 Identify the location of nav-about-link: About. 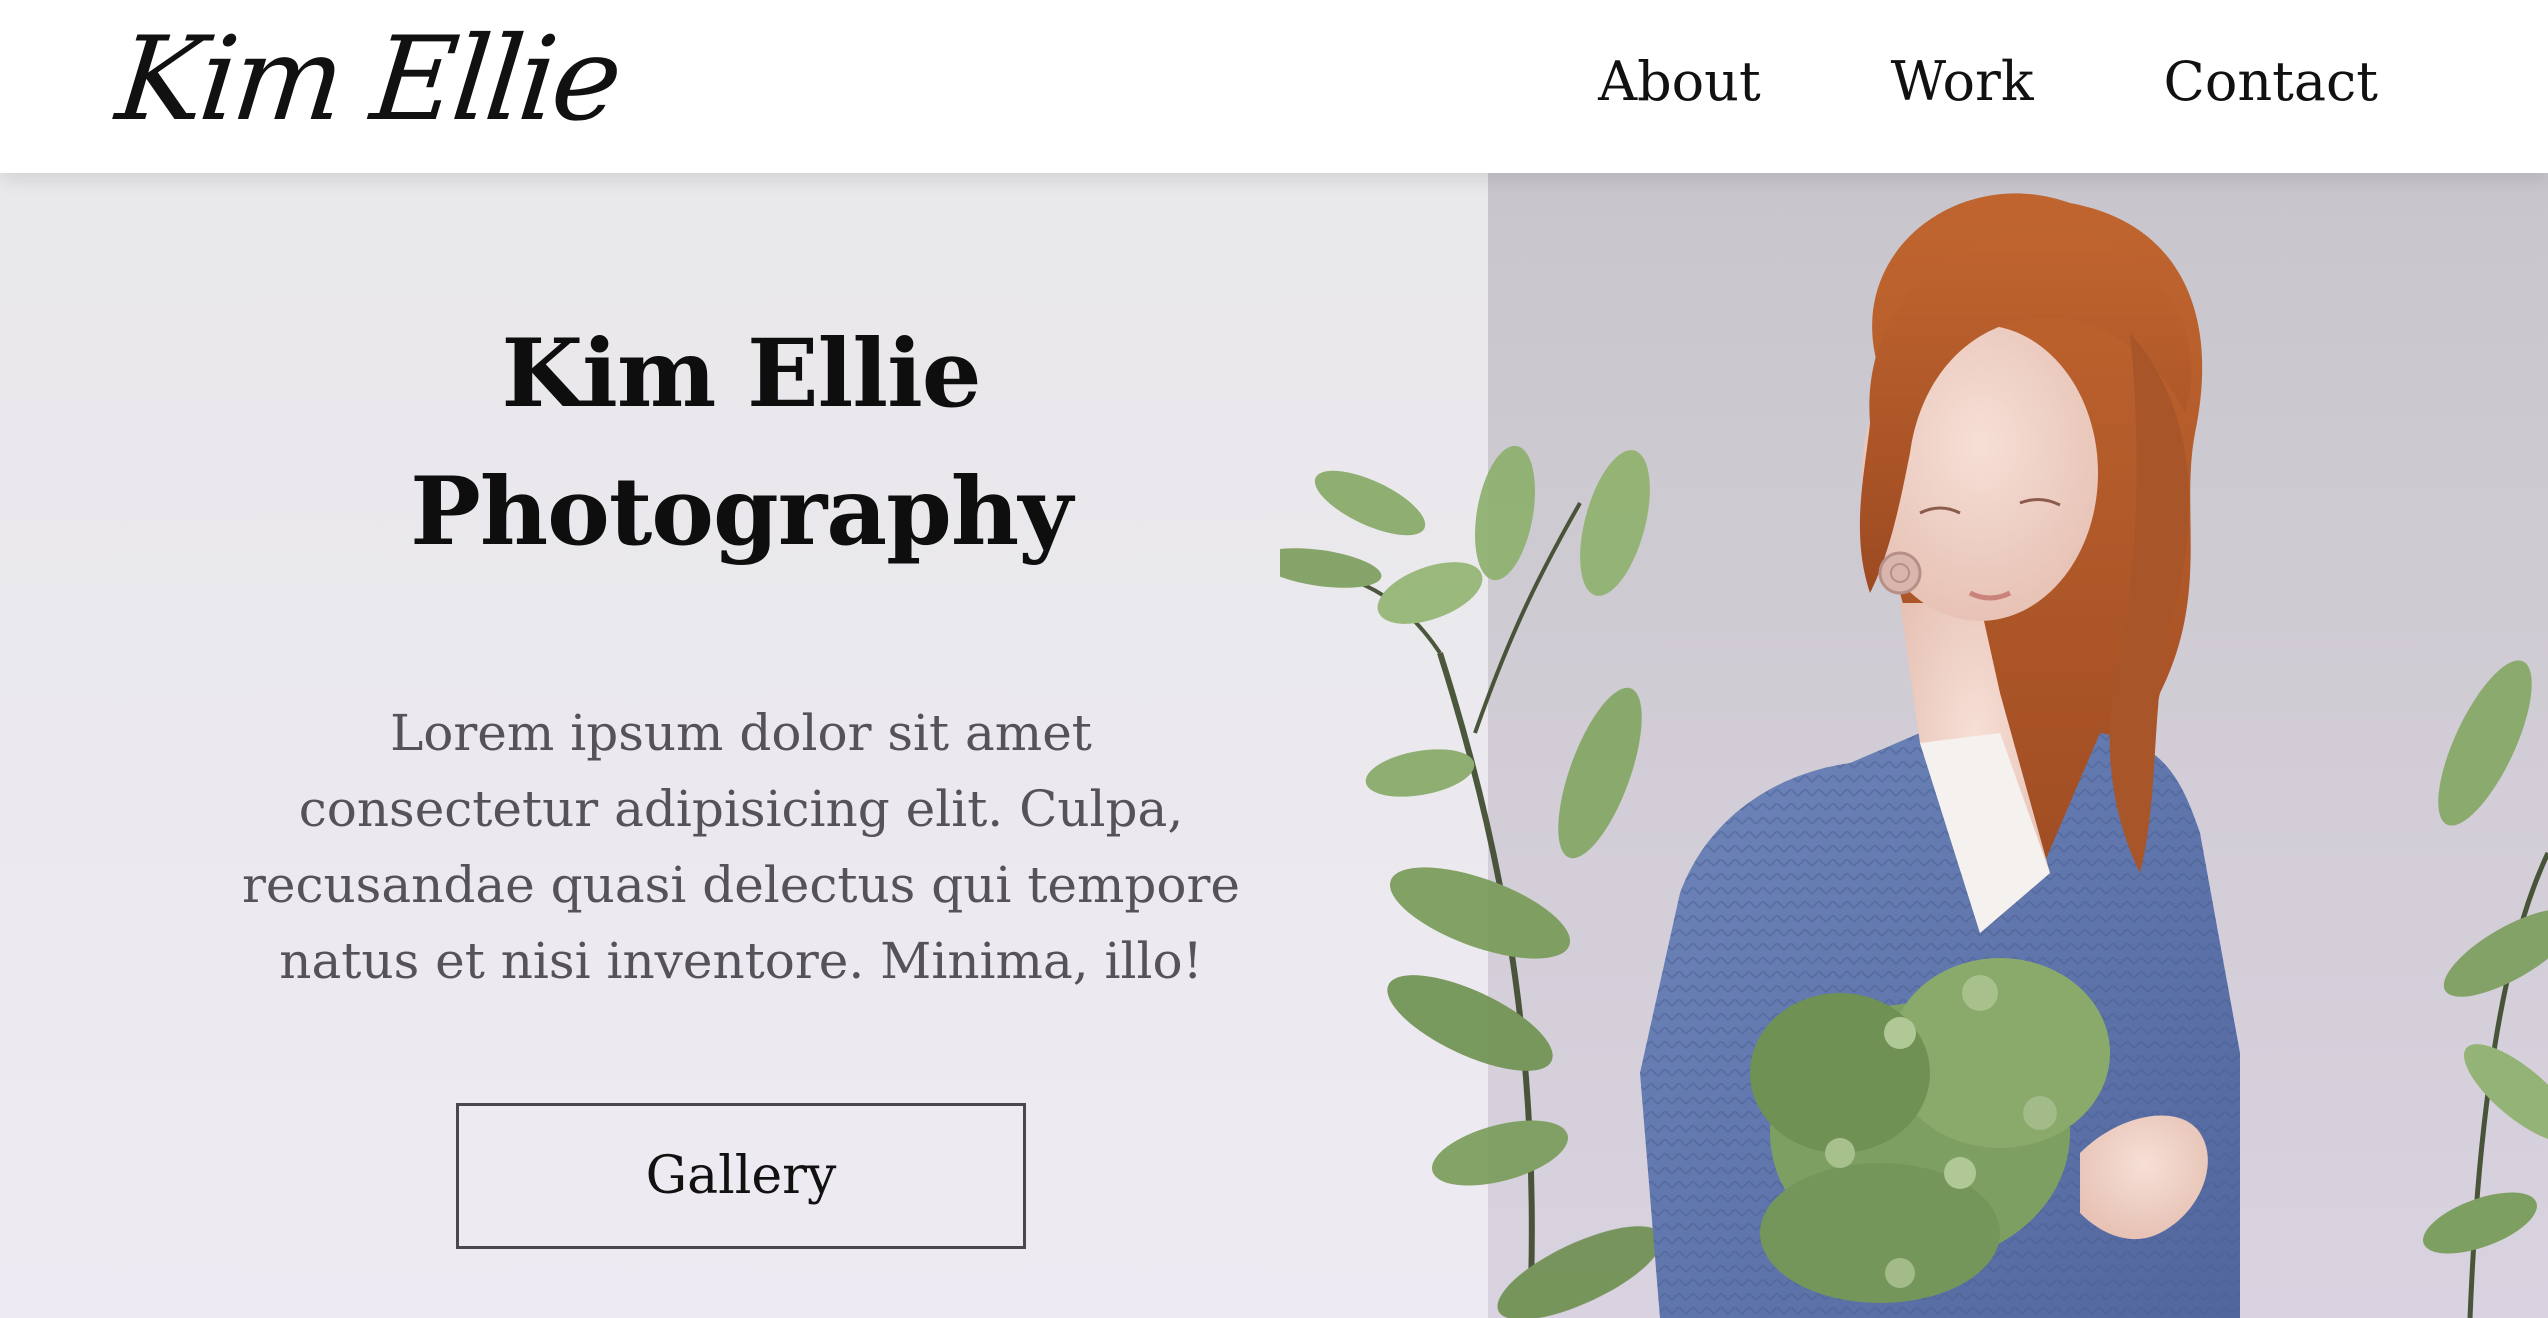
(1679, 81).